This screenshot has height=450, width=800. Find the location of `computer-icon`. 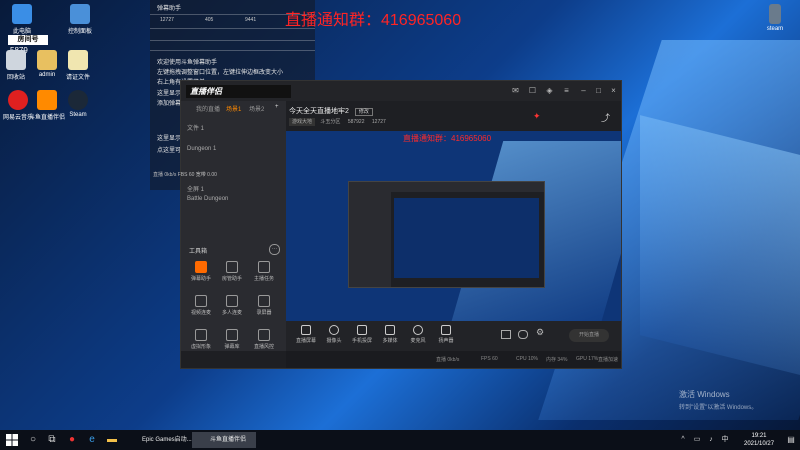

computer-icon is located at coordinates (22, 14).